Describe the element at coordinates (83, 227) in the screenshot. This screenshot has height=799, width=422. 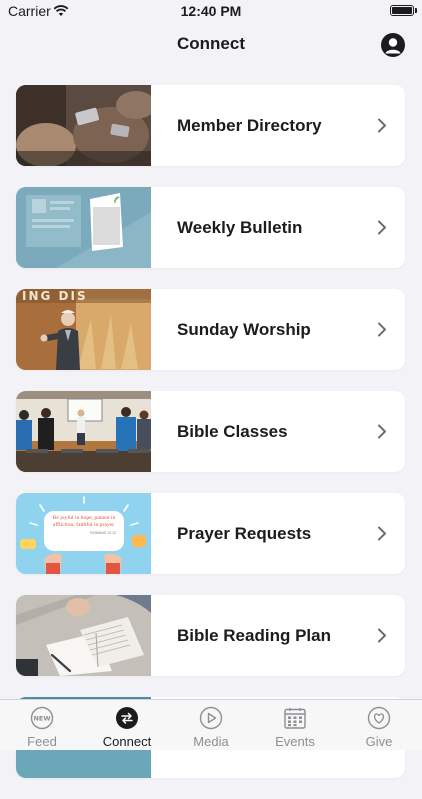
I see `weekly-bulletin-thumbnail` at that location.